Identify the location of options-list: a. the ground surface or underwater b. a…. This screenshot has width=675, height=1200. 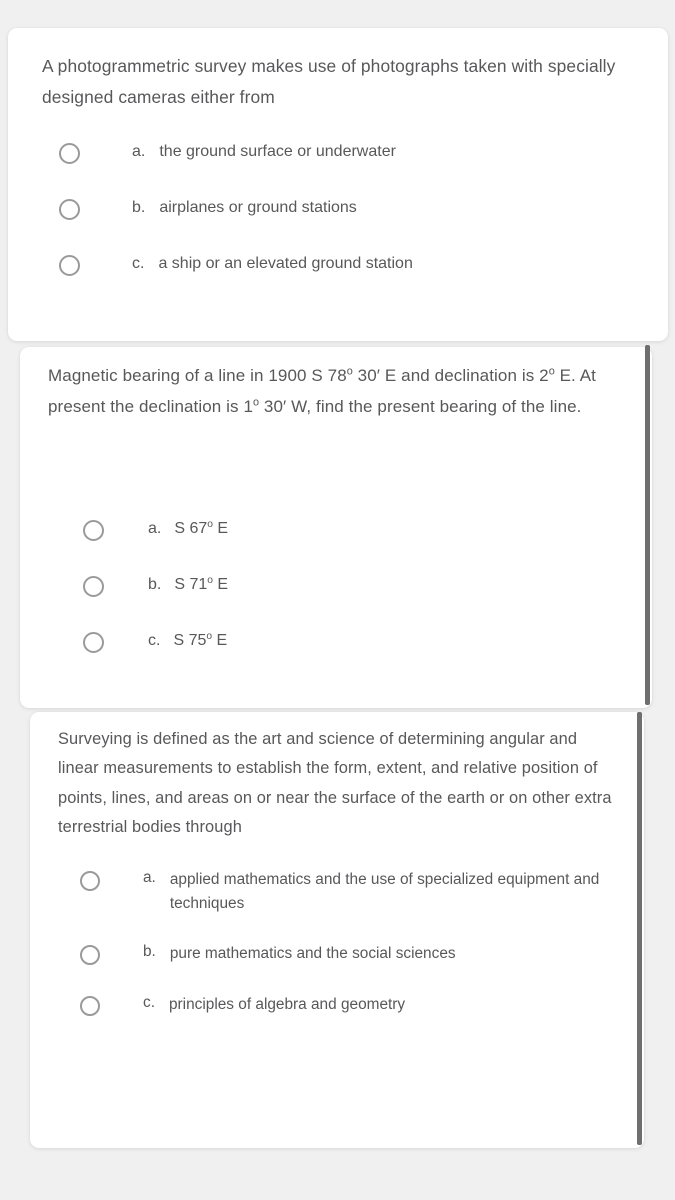
(338, 208).